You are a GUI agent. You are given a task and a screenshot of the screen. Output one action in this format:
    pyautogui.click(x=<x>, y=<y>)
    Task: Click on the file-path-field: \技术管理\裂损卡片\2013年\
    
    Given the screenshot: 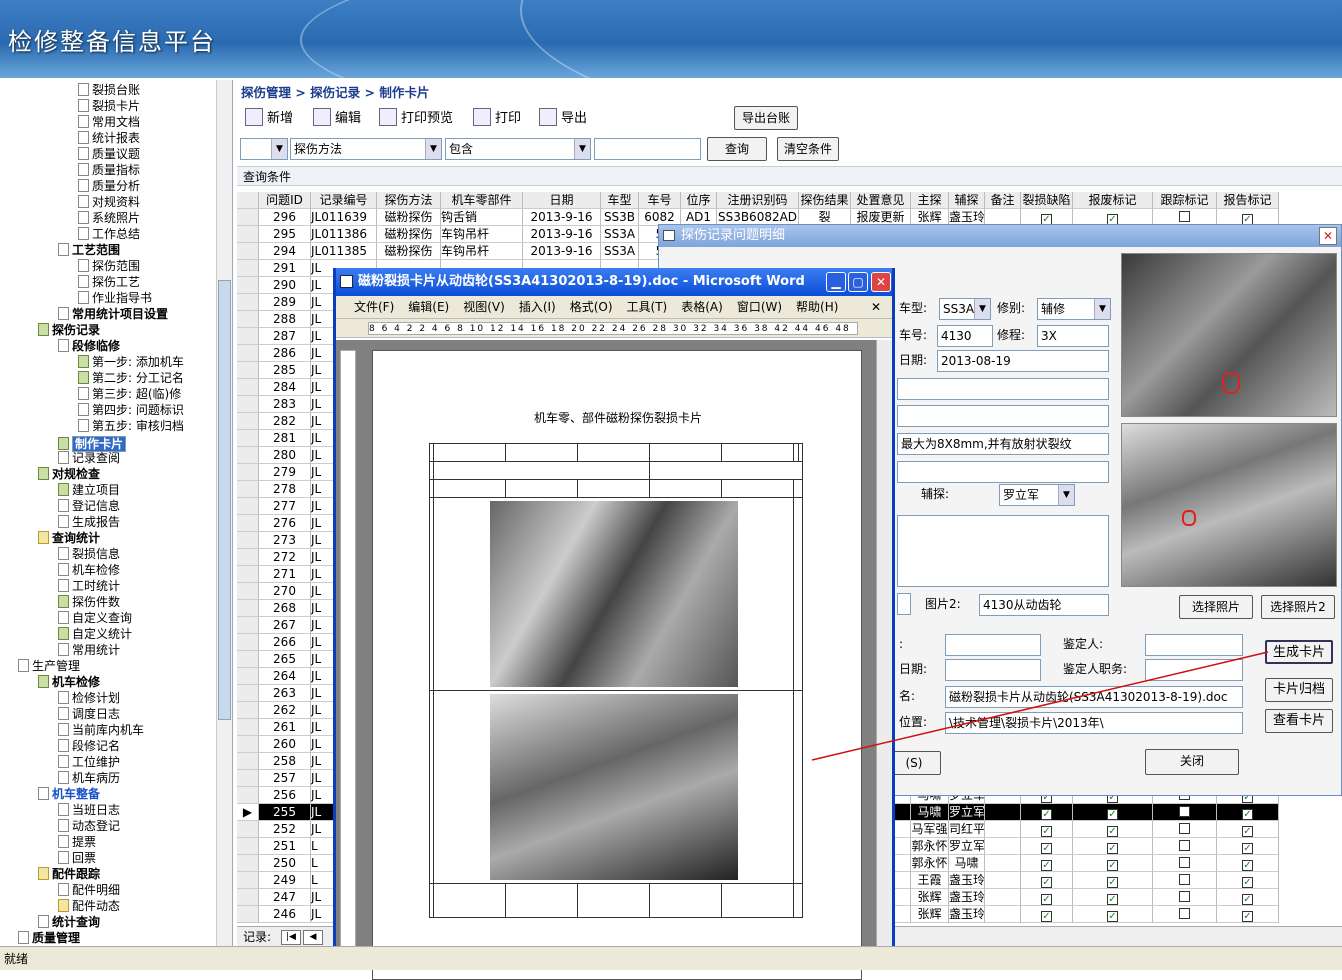 What is the action you would take?
    pyautogui.click(x=1094, y=723)
    